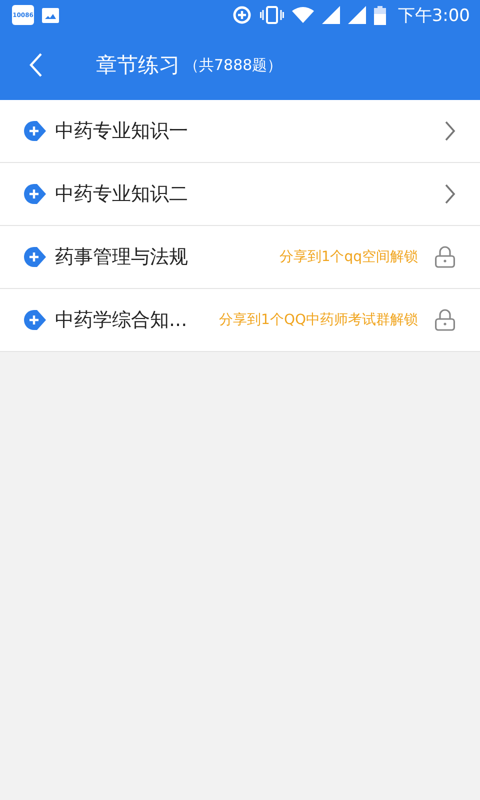  What do you see at coordinates (122, 257) in the screenshot?
I see `chapter-title: 药事管理与法规` at bounding box center [122, 257].